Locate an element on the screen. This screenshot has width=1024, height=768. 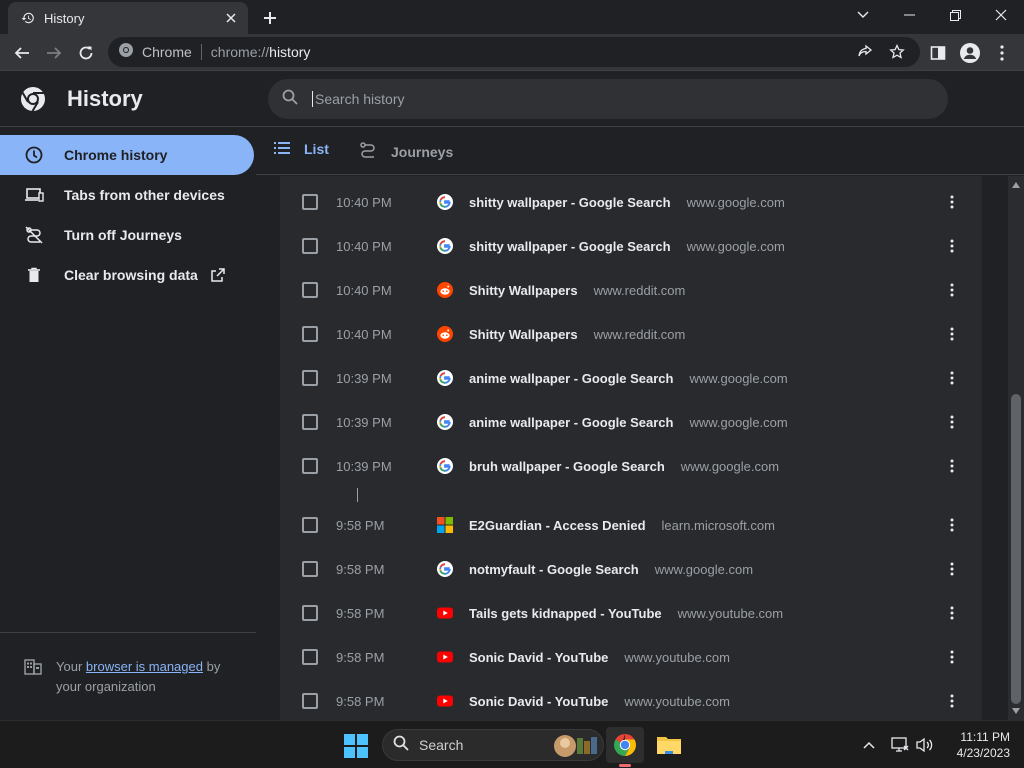
entry-domain: www.reddit.com is located at coordinates (639, 334).